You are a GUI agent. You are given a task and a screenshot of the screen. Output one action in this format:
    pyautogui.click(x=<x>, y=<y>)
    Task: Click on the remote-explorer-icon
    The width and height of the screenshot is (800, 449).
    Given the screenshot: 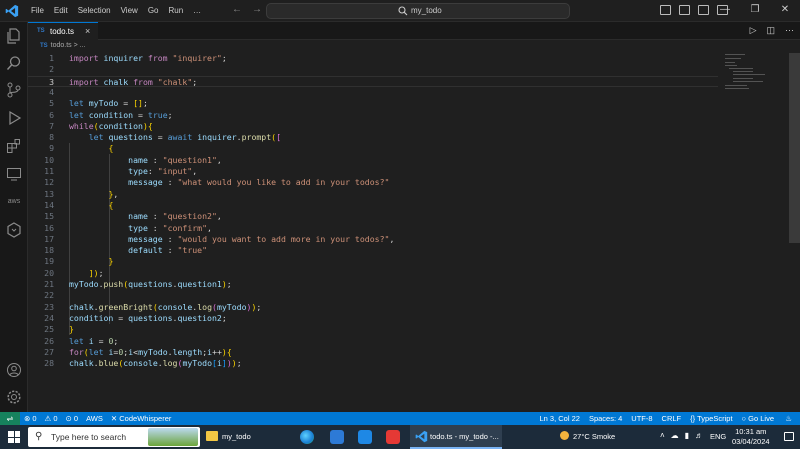 What is the action you would take?
    pyautogui.click(x=14, y=174)
    